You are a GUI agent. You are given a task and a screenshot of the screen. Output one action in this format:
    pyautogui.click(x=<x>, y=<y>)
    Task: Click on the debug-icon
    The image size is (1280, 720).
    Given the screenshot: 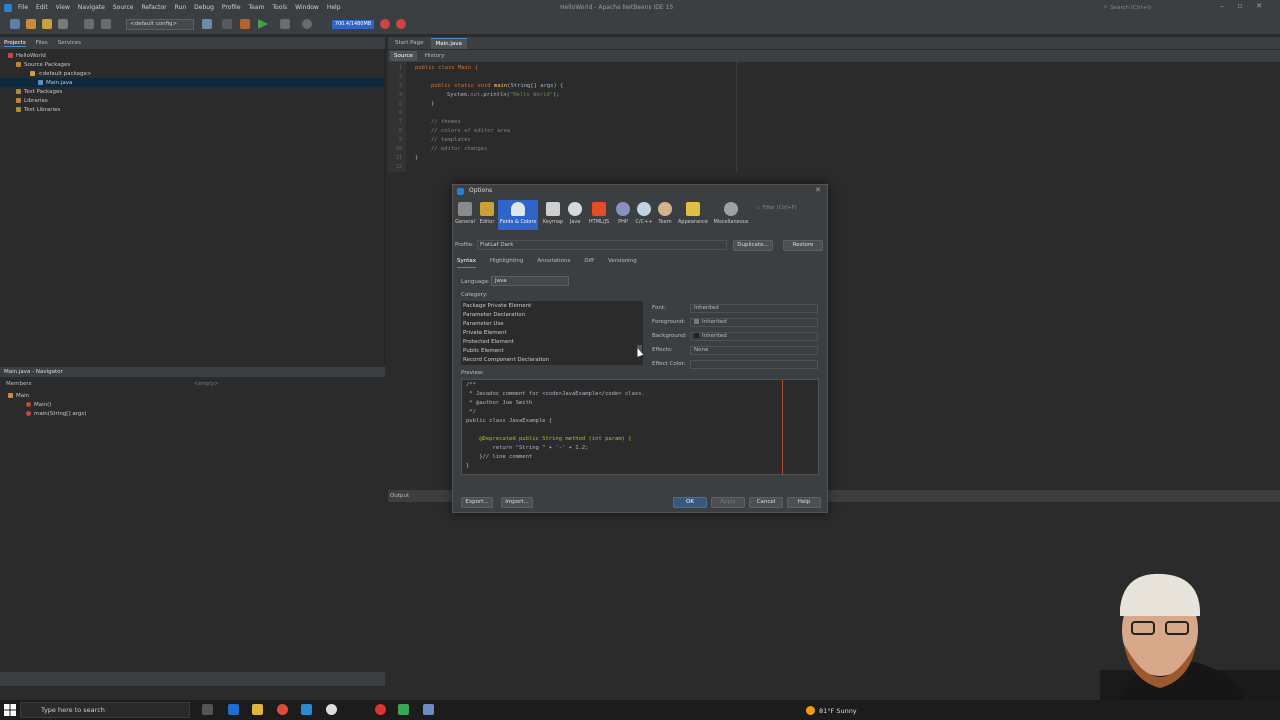 What is the action you would take?
    pyautogui.click(x=285, y=24)
    